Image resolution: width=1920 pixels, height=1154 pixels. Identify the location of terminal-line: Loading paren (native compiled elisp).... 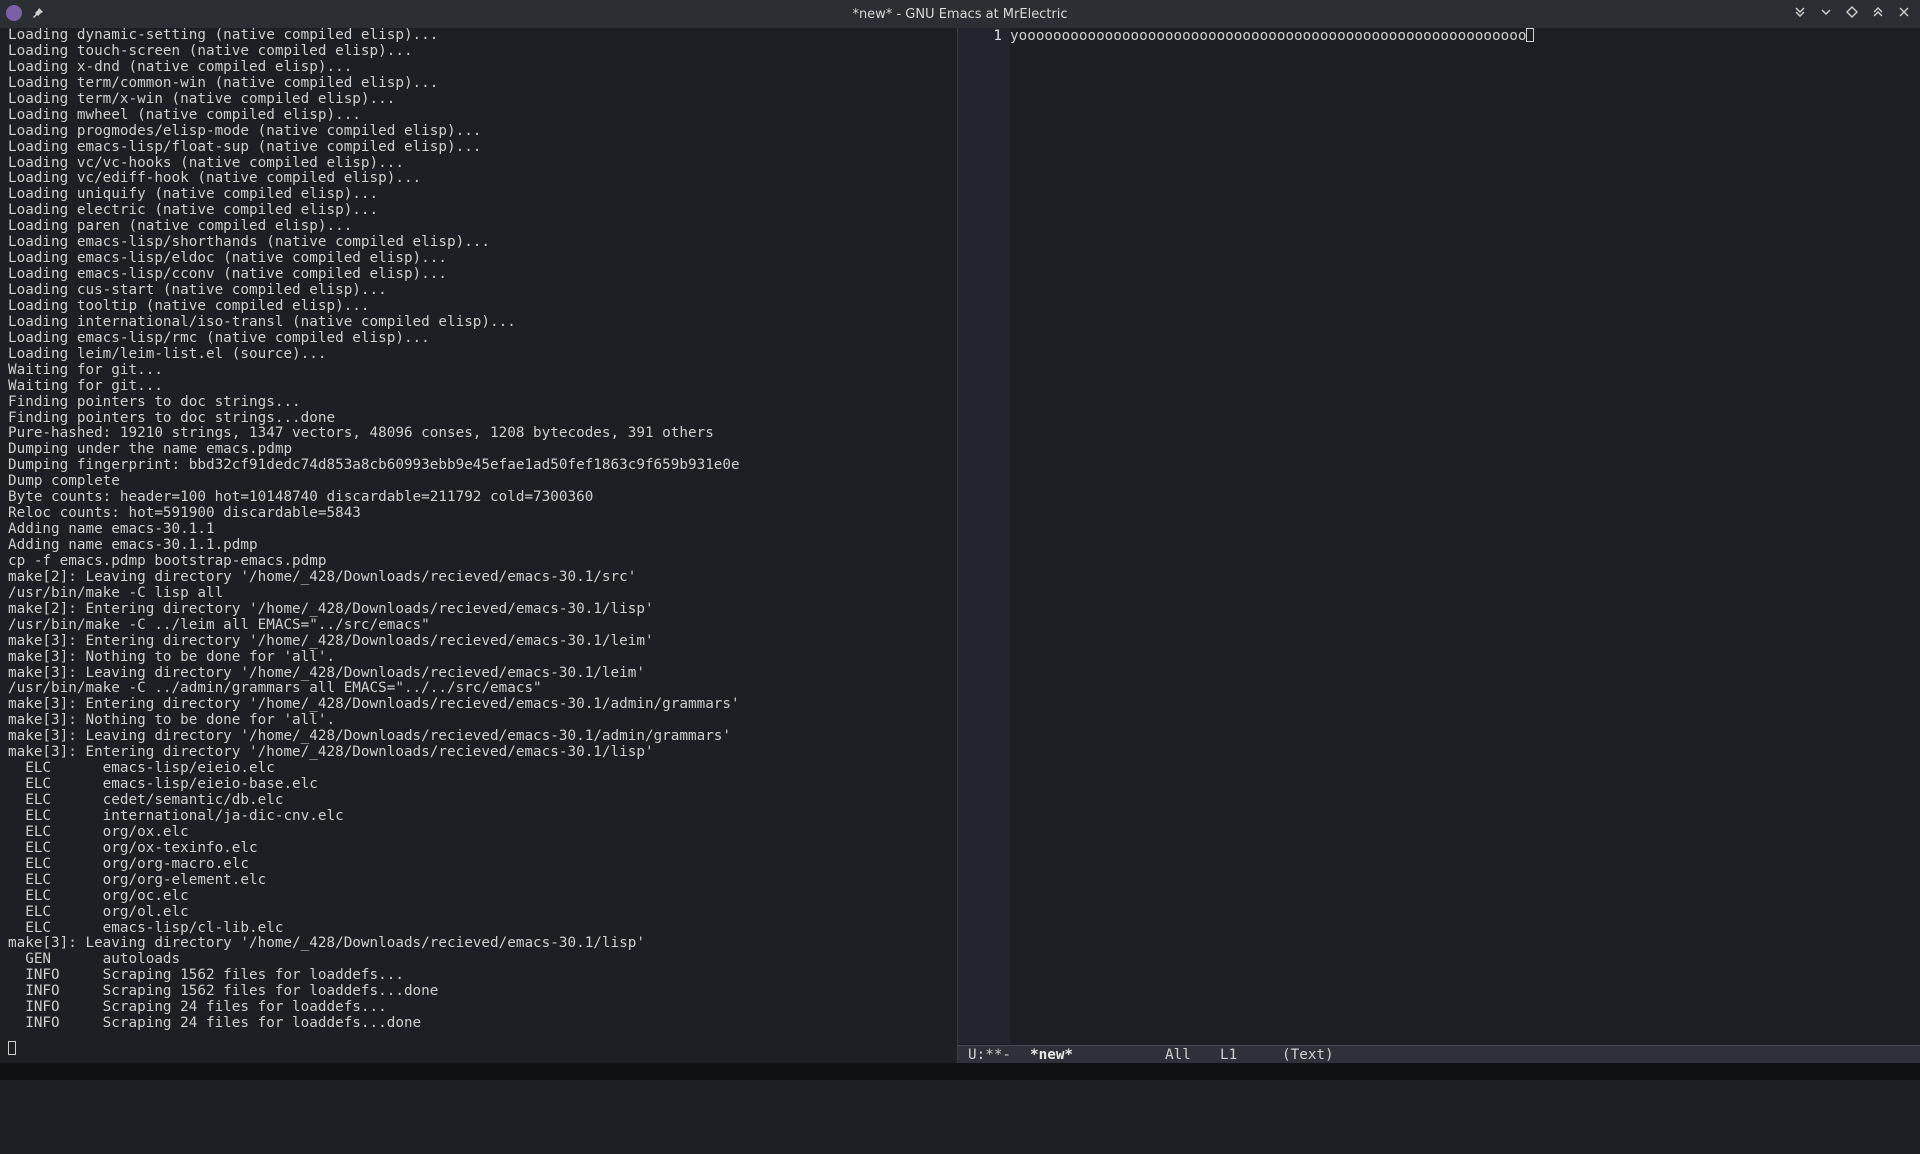
(180, 226).